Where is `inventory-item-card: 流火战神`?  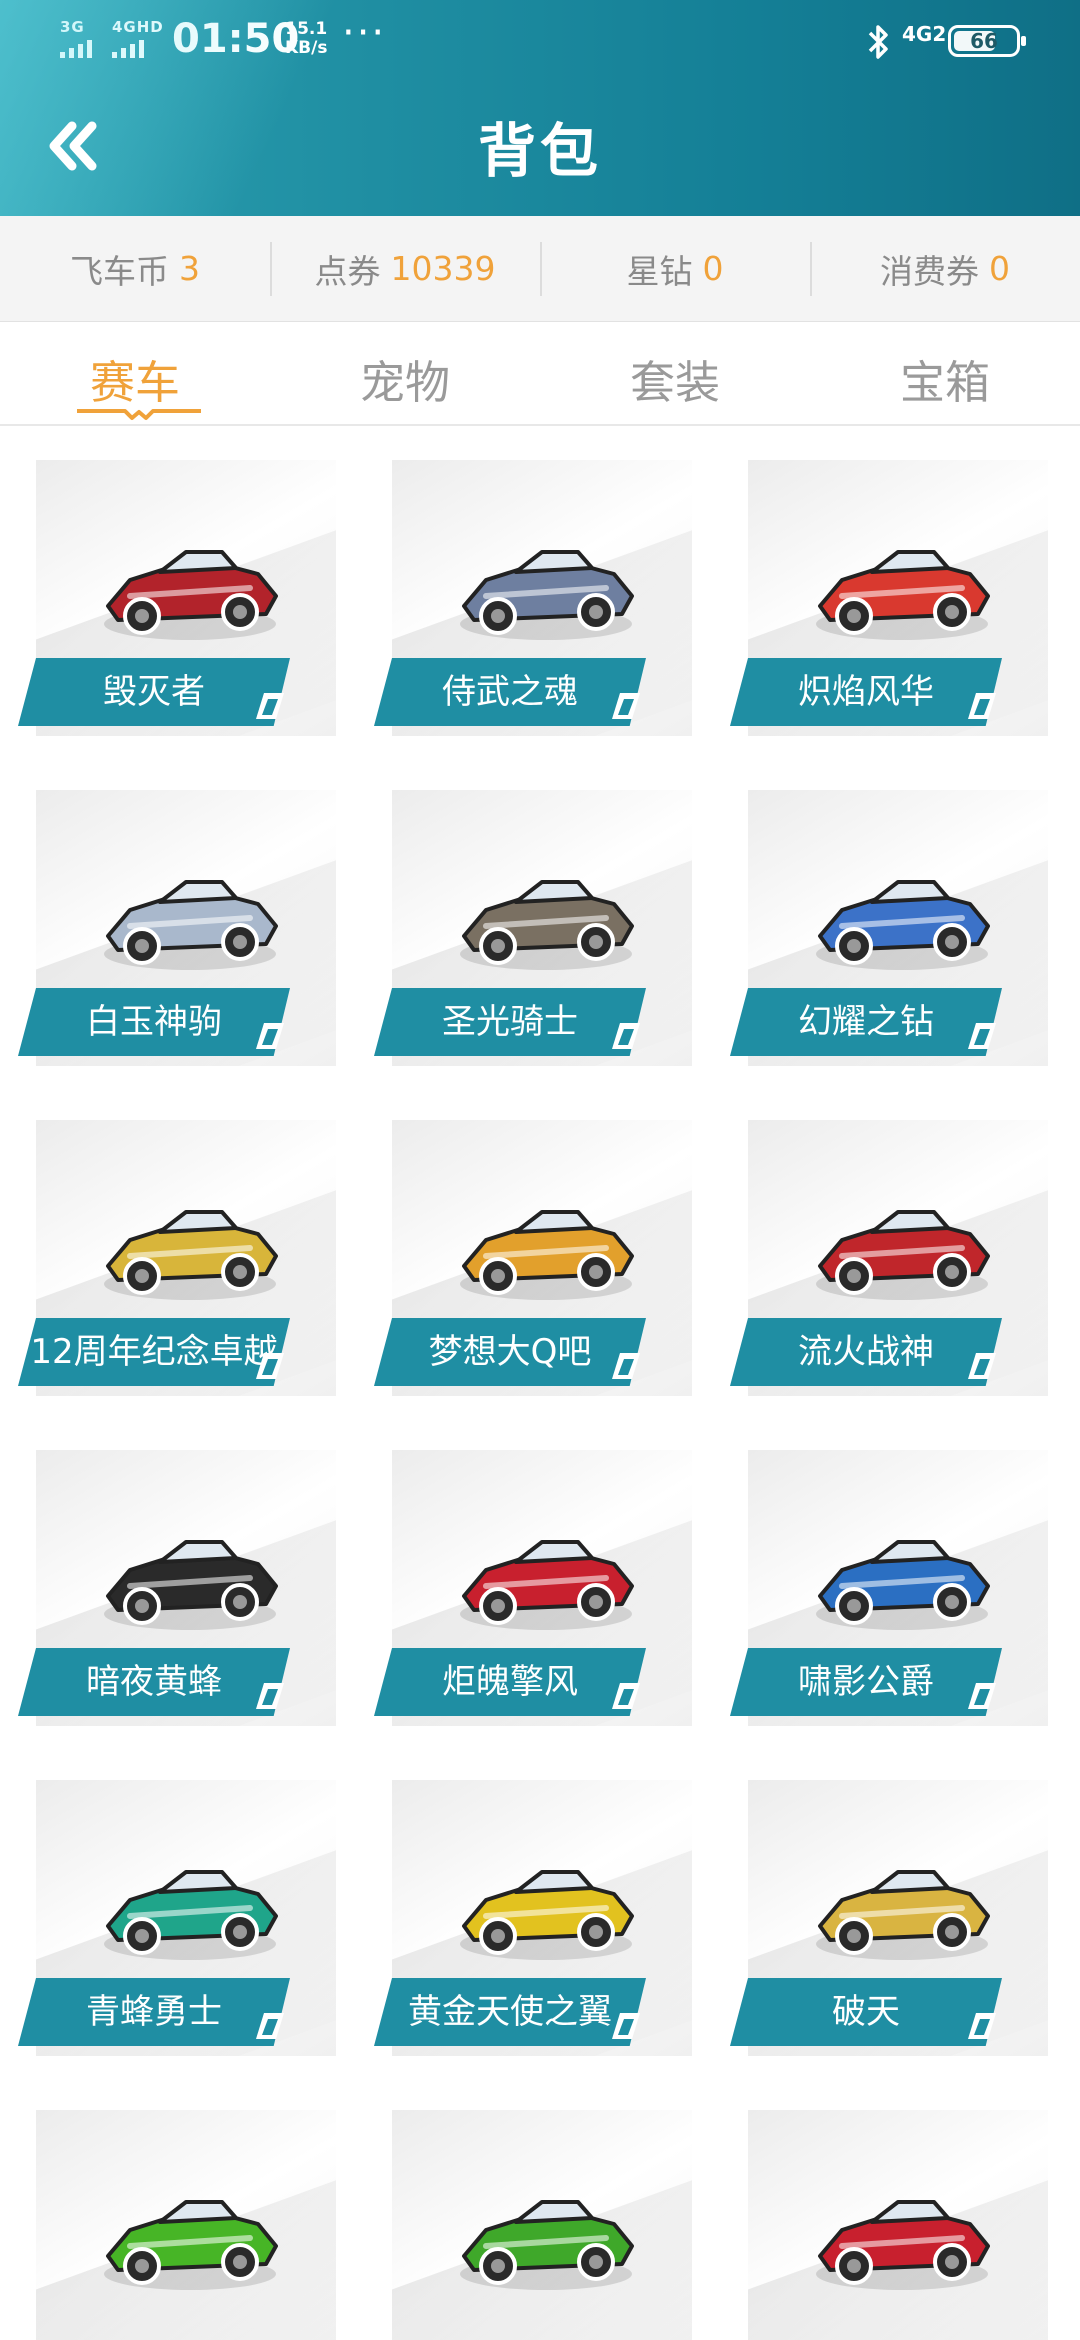 inventory-item-card: 流火战神 is located at coordinates (880, 1241).